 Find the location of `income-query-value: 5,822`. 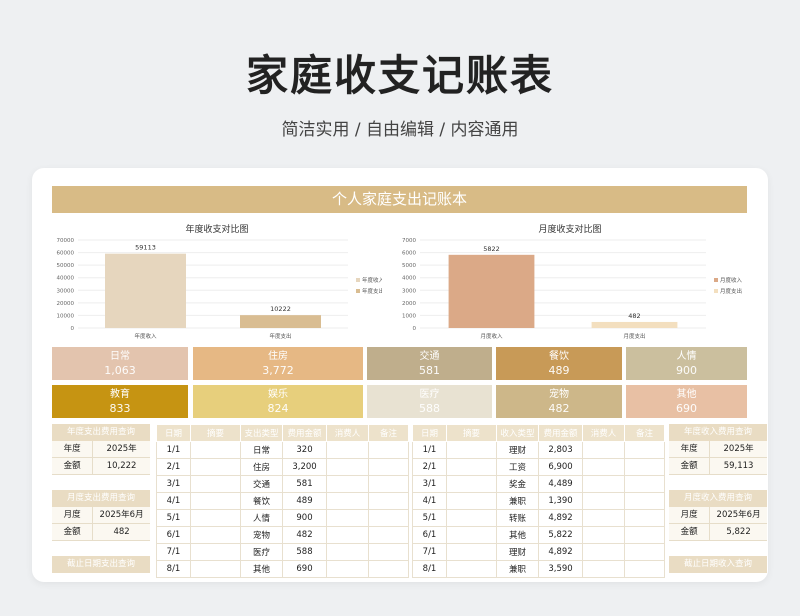

income-query-value: 5,822 is located at coordinates (738, 532).